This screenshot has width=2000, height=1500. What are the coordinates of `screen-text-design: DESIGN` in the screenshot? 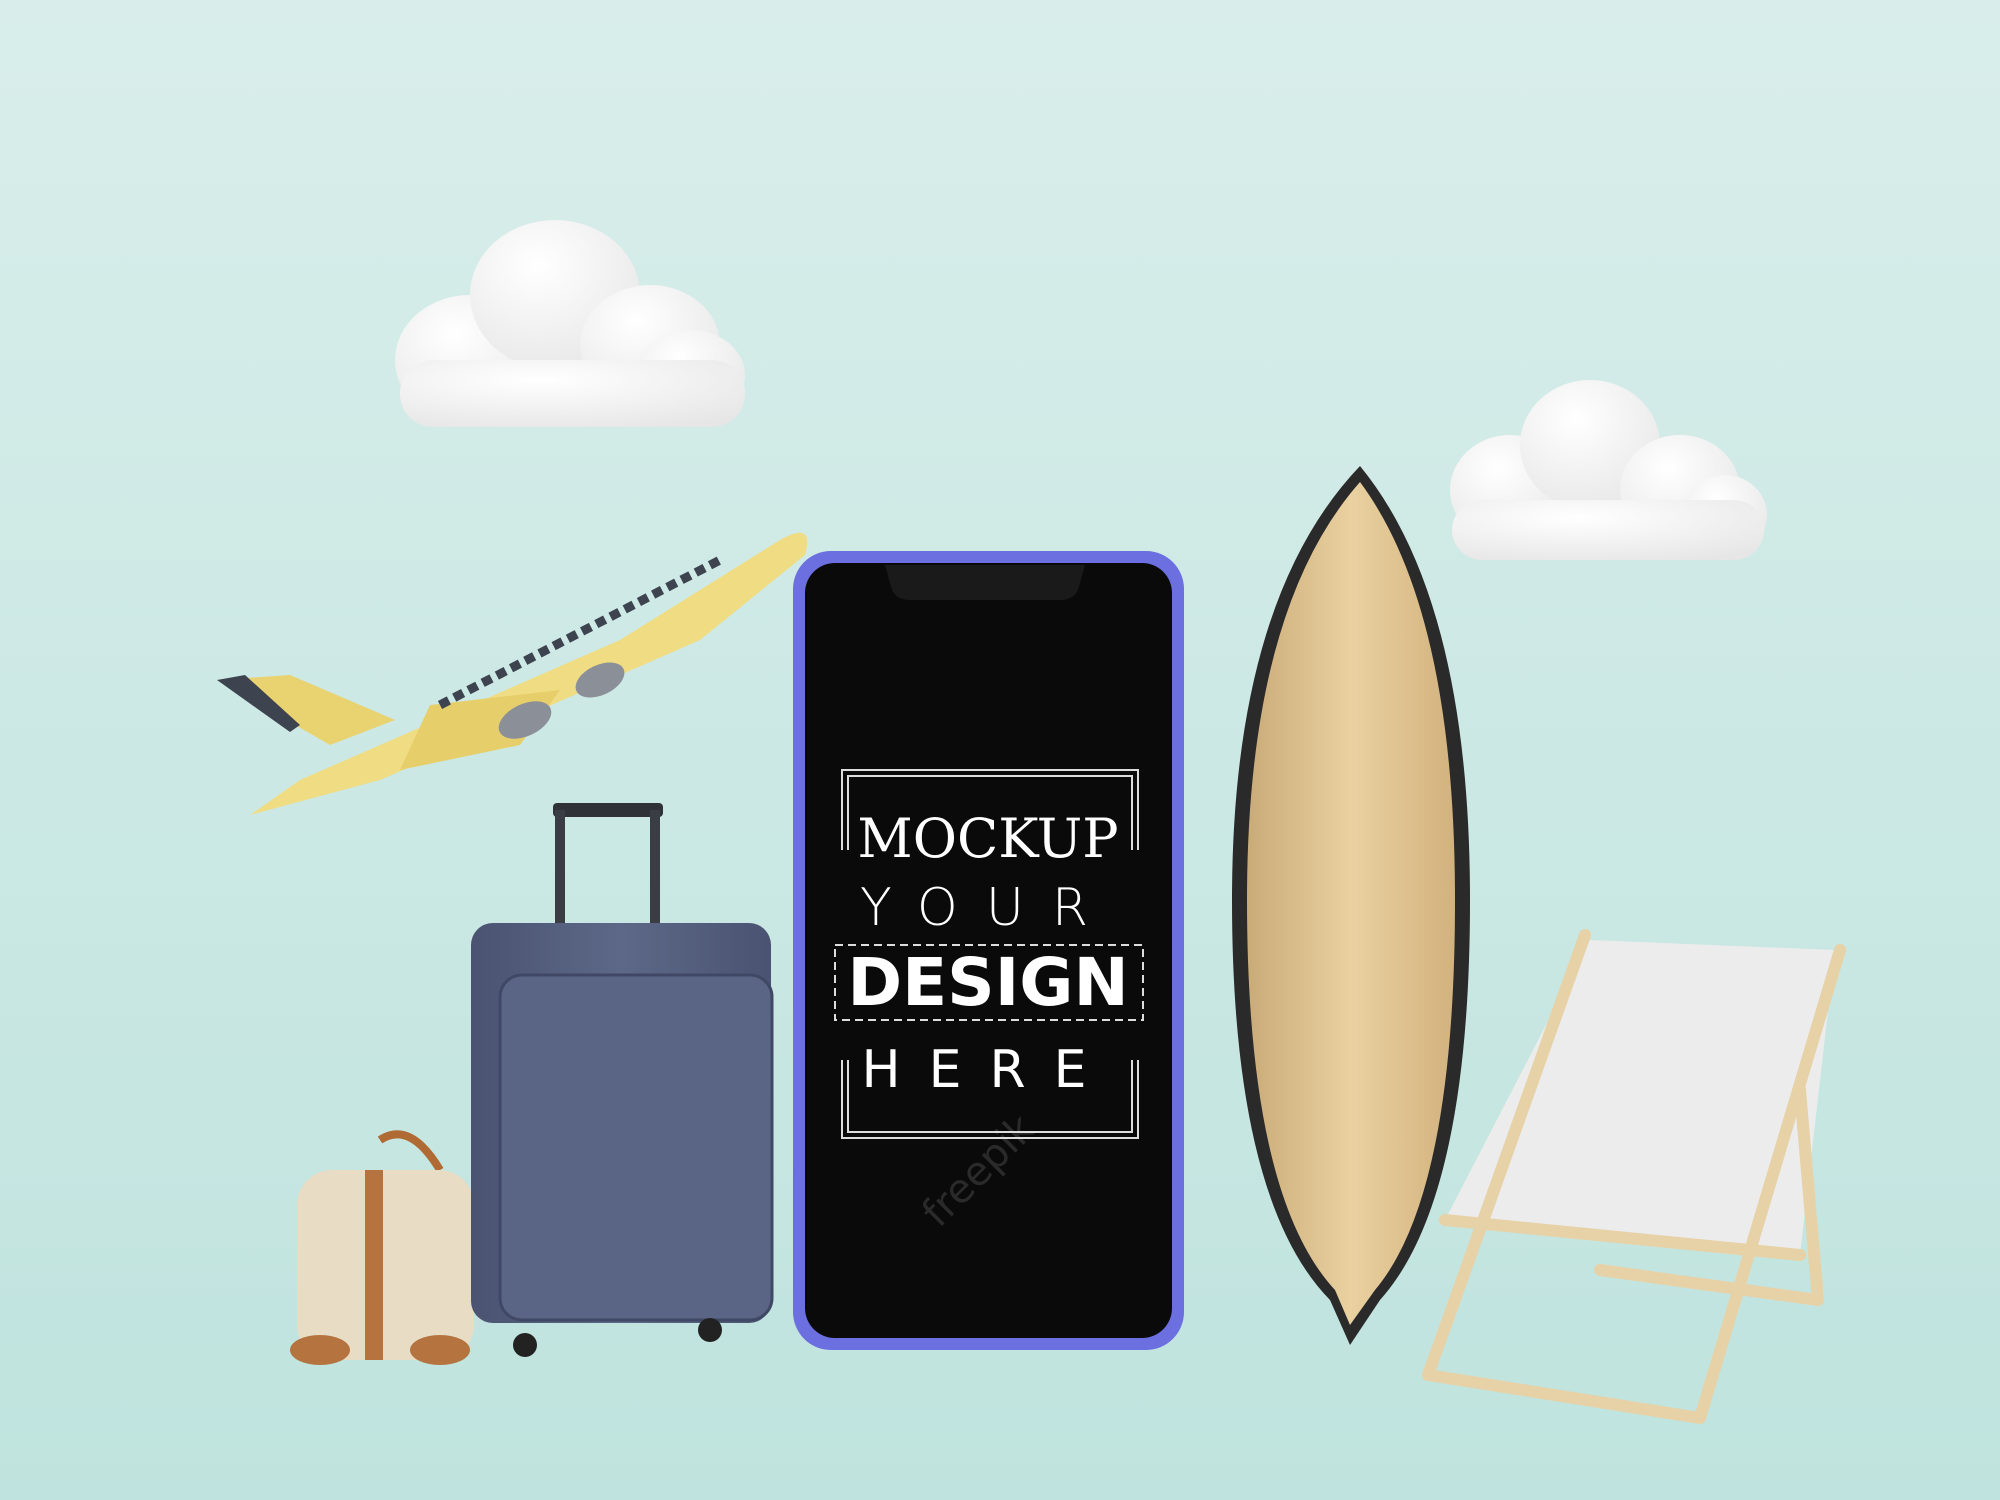 It's located at (987, 982).